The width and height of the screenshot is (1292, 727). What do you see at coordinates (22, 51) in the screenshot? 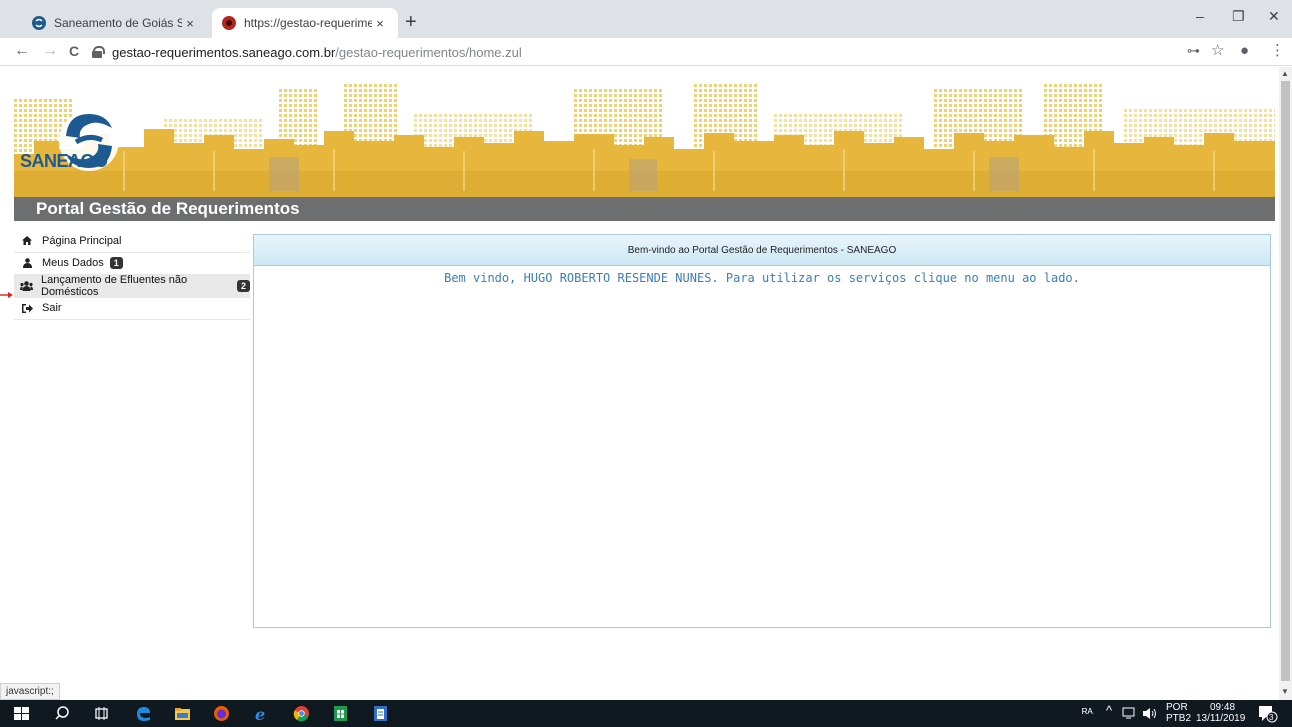
I see `back-button: ←` at bounding box center [22, 51].